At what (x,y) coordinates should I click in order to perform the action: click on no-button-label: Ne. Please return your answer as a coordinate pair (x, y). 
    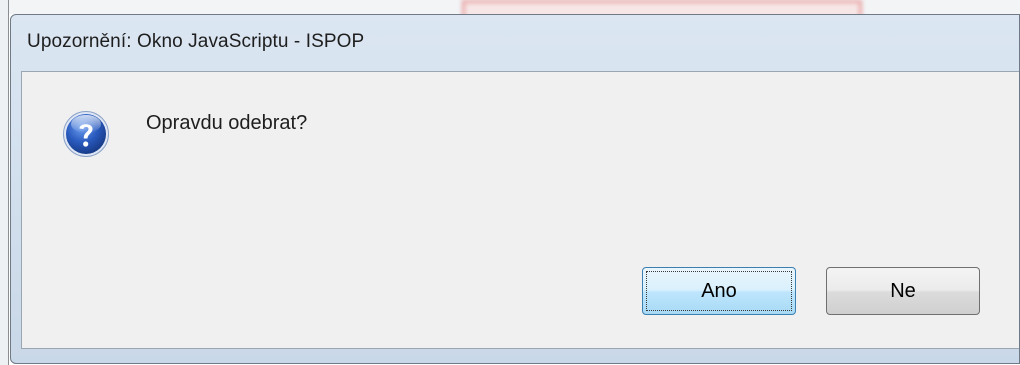
    Looking at the image, I should click on (903, 290).